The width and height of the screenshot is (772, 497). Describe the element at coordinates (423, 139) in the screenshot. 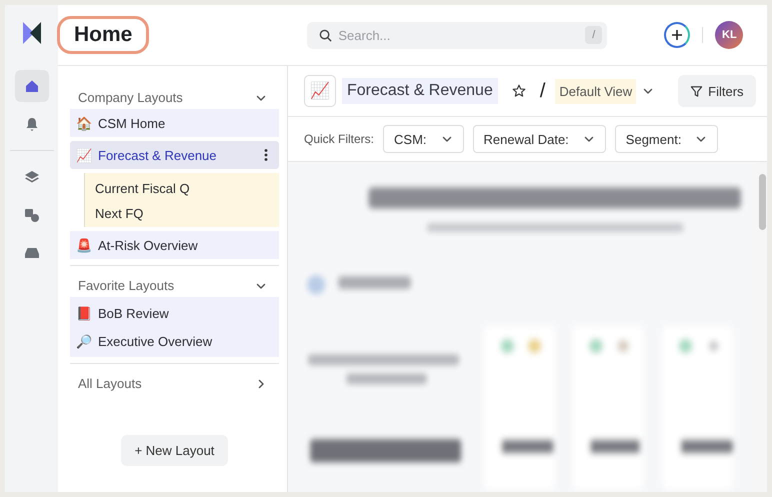

I see `filter-dropdown: CSM:` at that location.